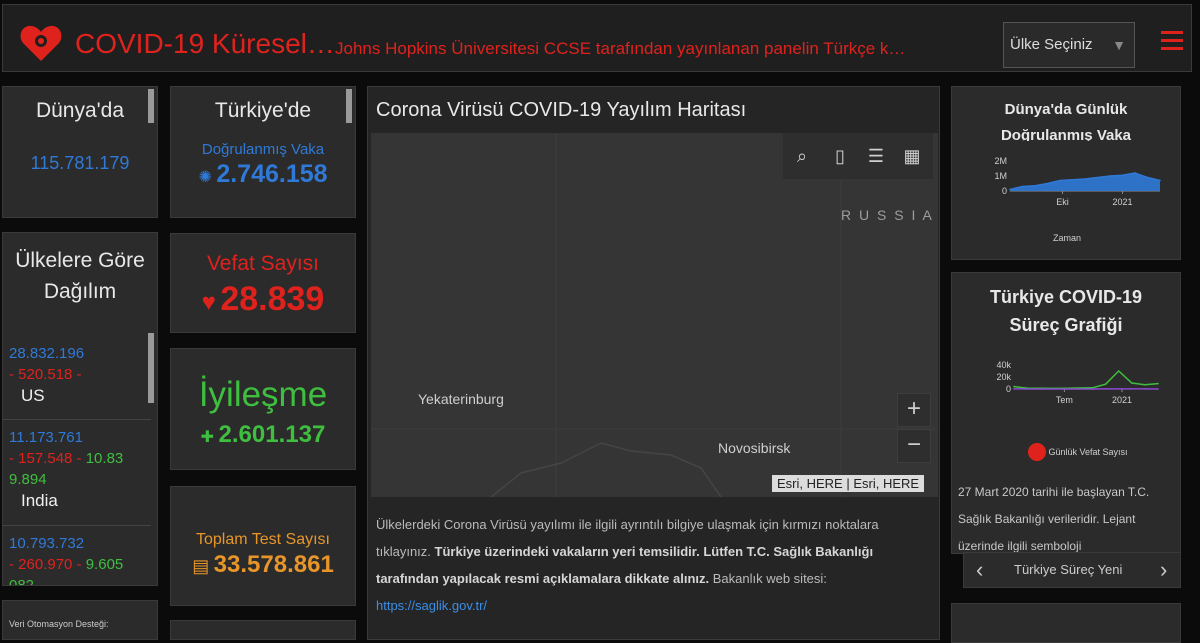 The image size is (1200, 643). Describe the element at coordinates (1066, 119) in the screenshot. I see `world-daily-chart-title: Dünya'da Günlük Doğrulanmış Vaka` at that location.